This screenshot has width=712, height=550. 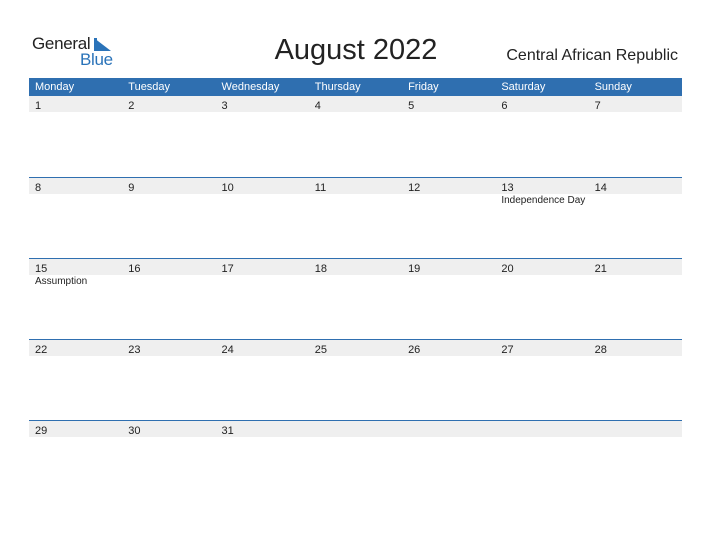 What do you see at coordinates (321, 269) in the screenshot?
I see `day-number: 18` at bounding box center [321, 269].